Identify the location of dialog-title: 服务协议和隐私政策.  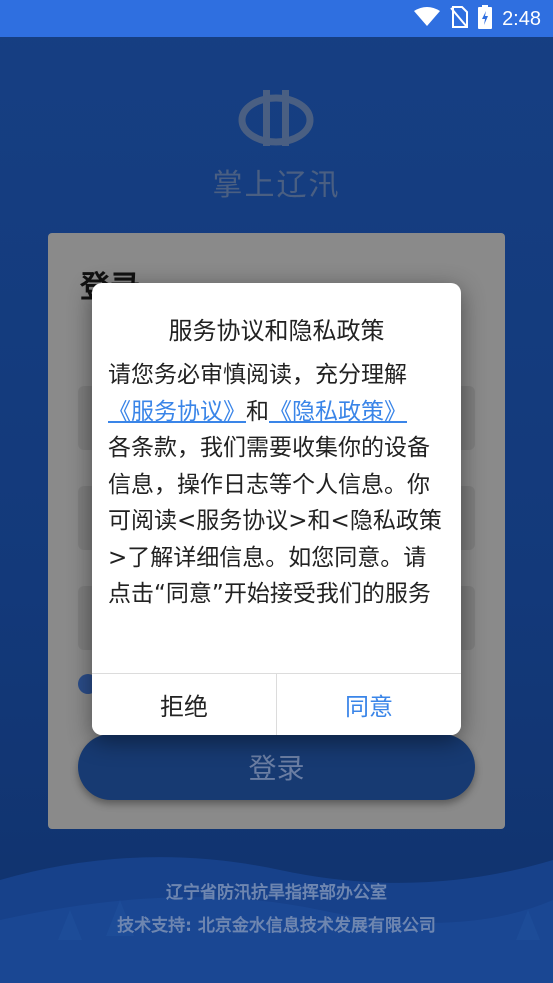
(276, 331).